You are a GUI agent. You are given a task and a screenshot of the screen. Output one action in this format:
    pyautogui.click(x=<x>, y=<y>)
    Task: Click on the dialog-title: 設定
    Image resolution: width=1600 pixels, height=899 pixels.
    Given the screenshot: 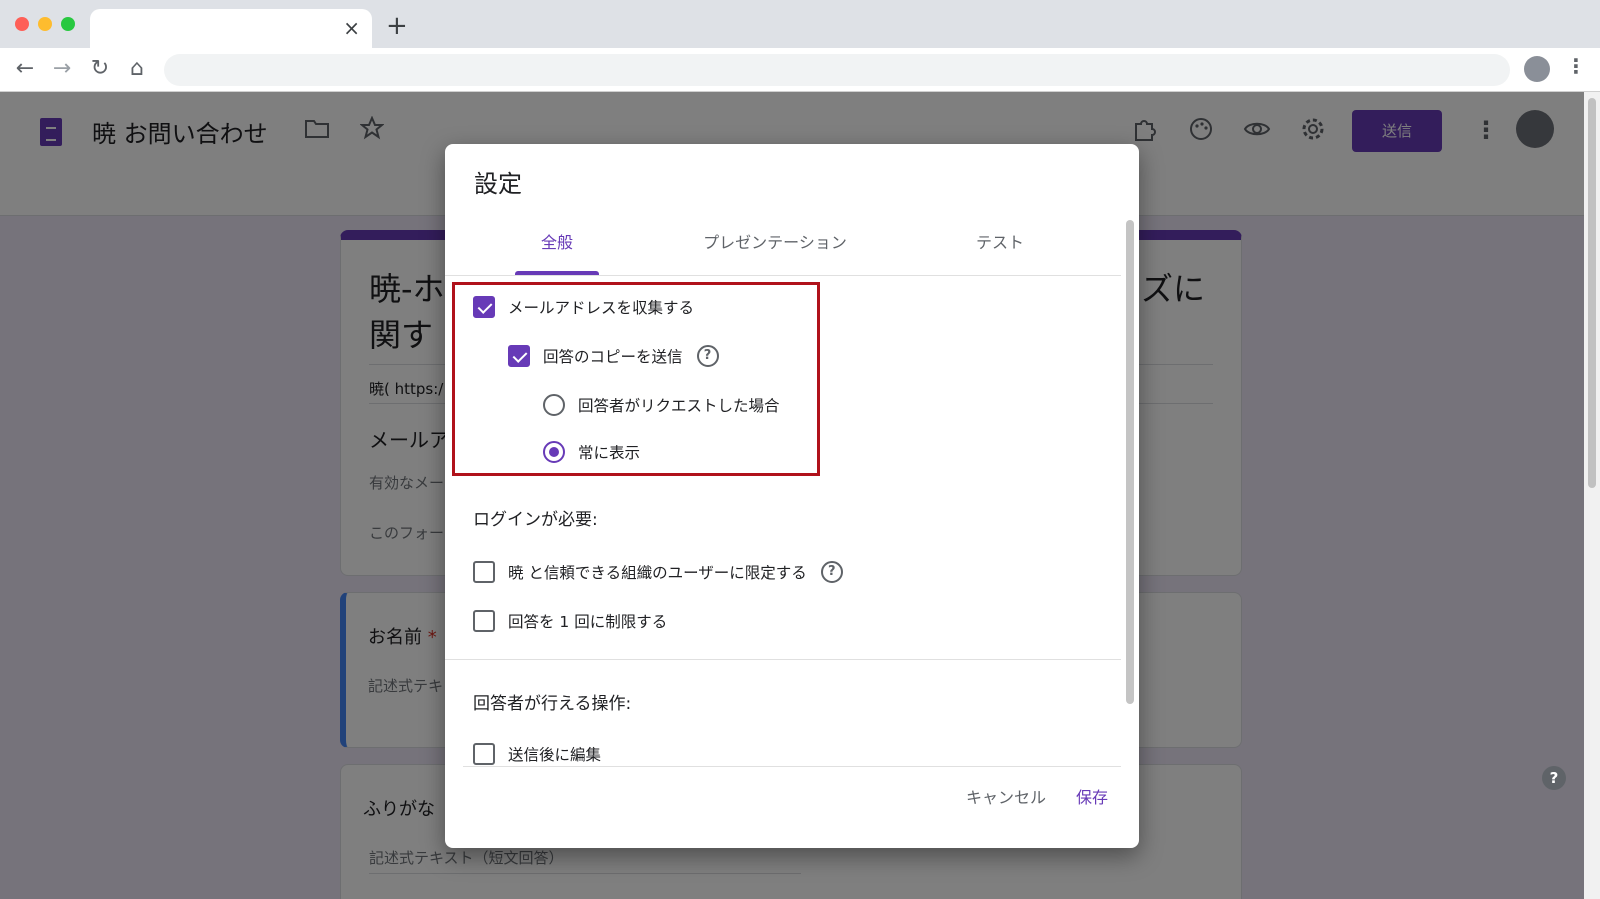 What is the action you would take?
    pyautogui.click(x=498, y=184)
    